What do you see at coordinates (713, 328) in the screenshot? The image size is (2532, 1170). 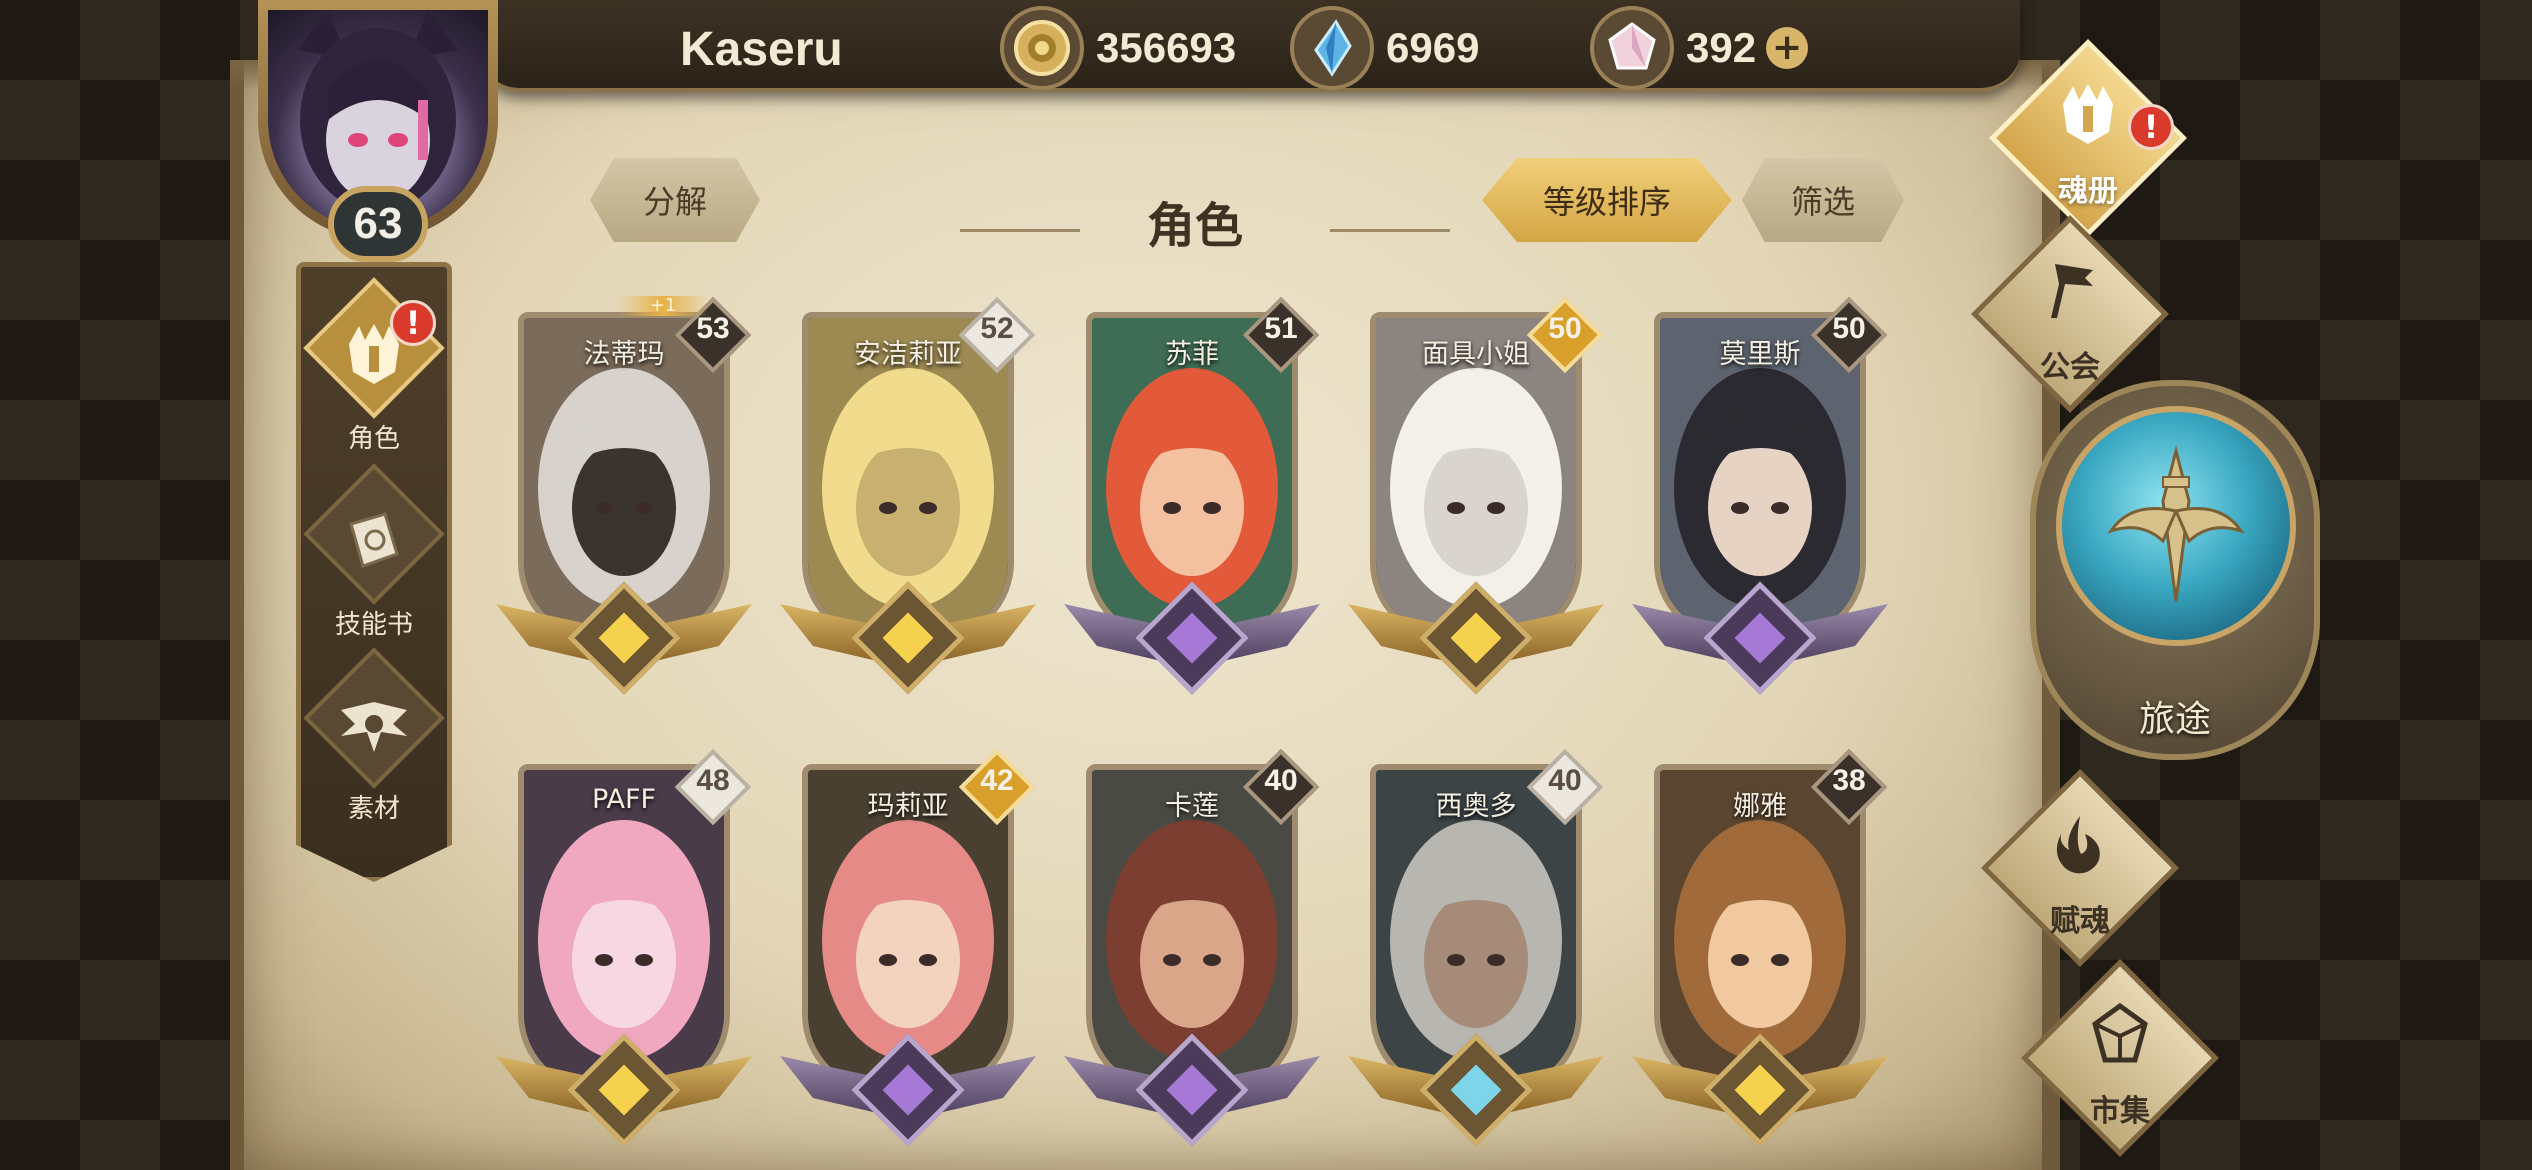 I see `character-level: 53` at bounding box center [713, 328].